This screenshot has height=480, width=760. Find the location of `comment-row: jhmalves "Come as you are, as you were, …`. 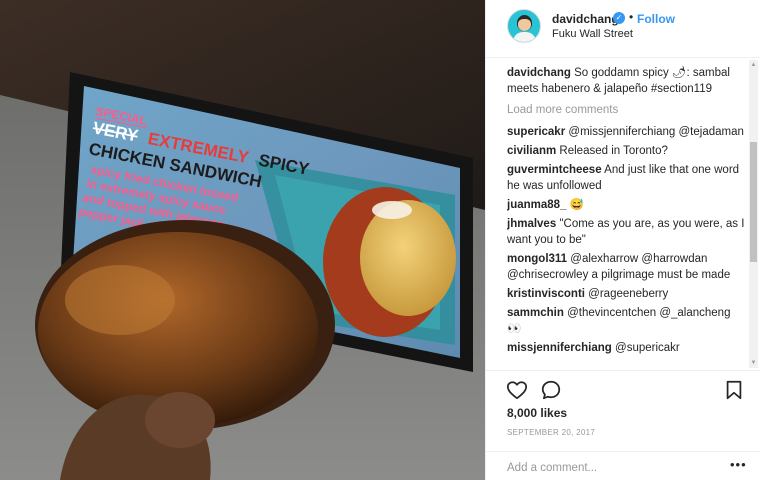

comment-row: jhmalves "Come as you are, as you were, … is located at coordinates (627, 232).